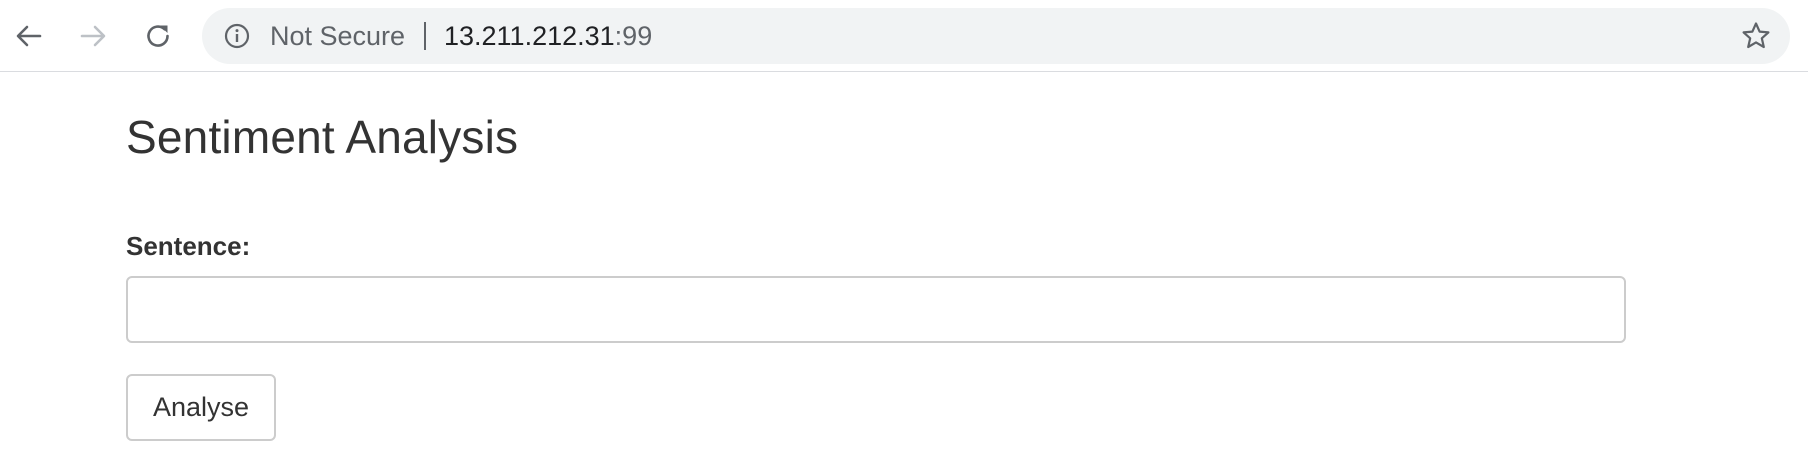  I want to click on reload-button, so click(158, 36).